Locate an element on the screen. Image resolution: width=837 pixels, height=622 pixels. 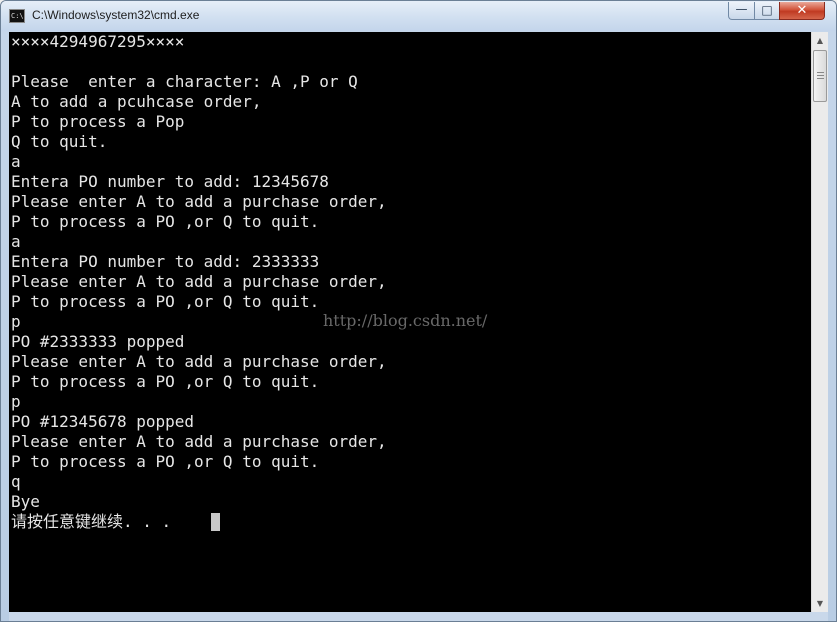
console-line: PO #12345678 popped is located at coordinates (103, 421).